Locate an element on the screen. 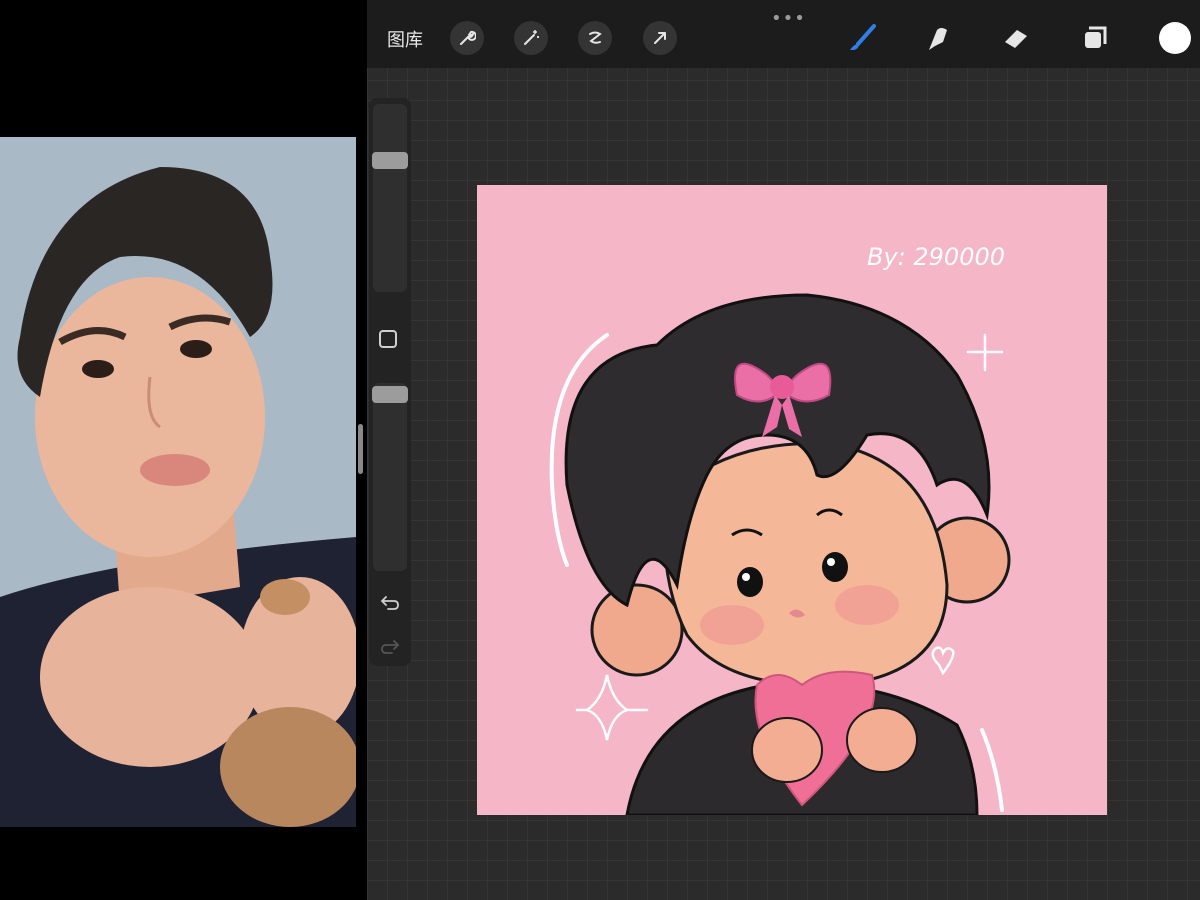 Image resolution: width=1200 pixels, height=900 pixels. brush-size-slider is located at coordinates (390, 198).